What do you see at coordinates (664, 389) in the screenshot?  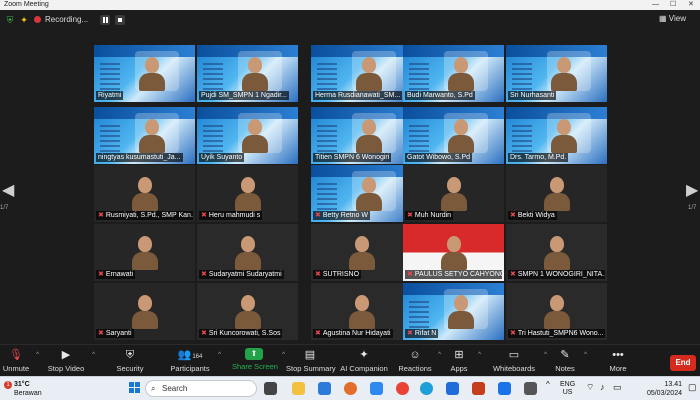 I see `system-clock: 13.41 05/03/2024` at bounding box center [664, 389].